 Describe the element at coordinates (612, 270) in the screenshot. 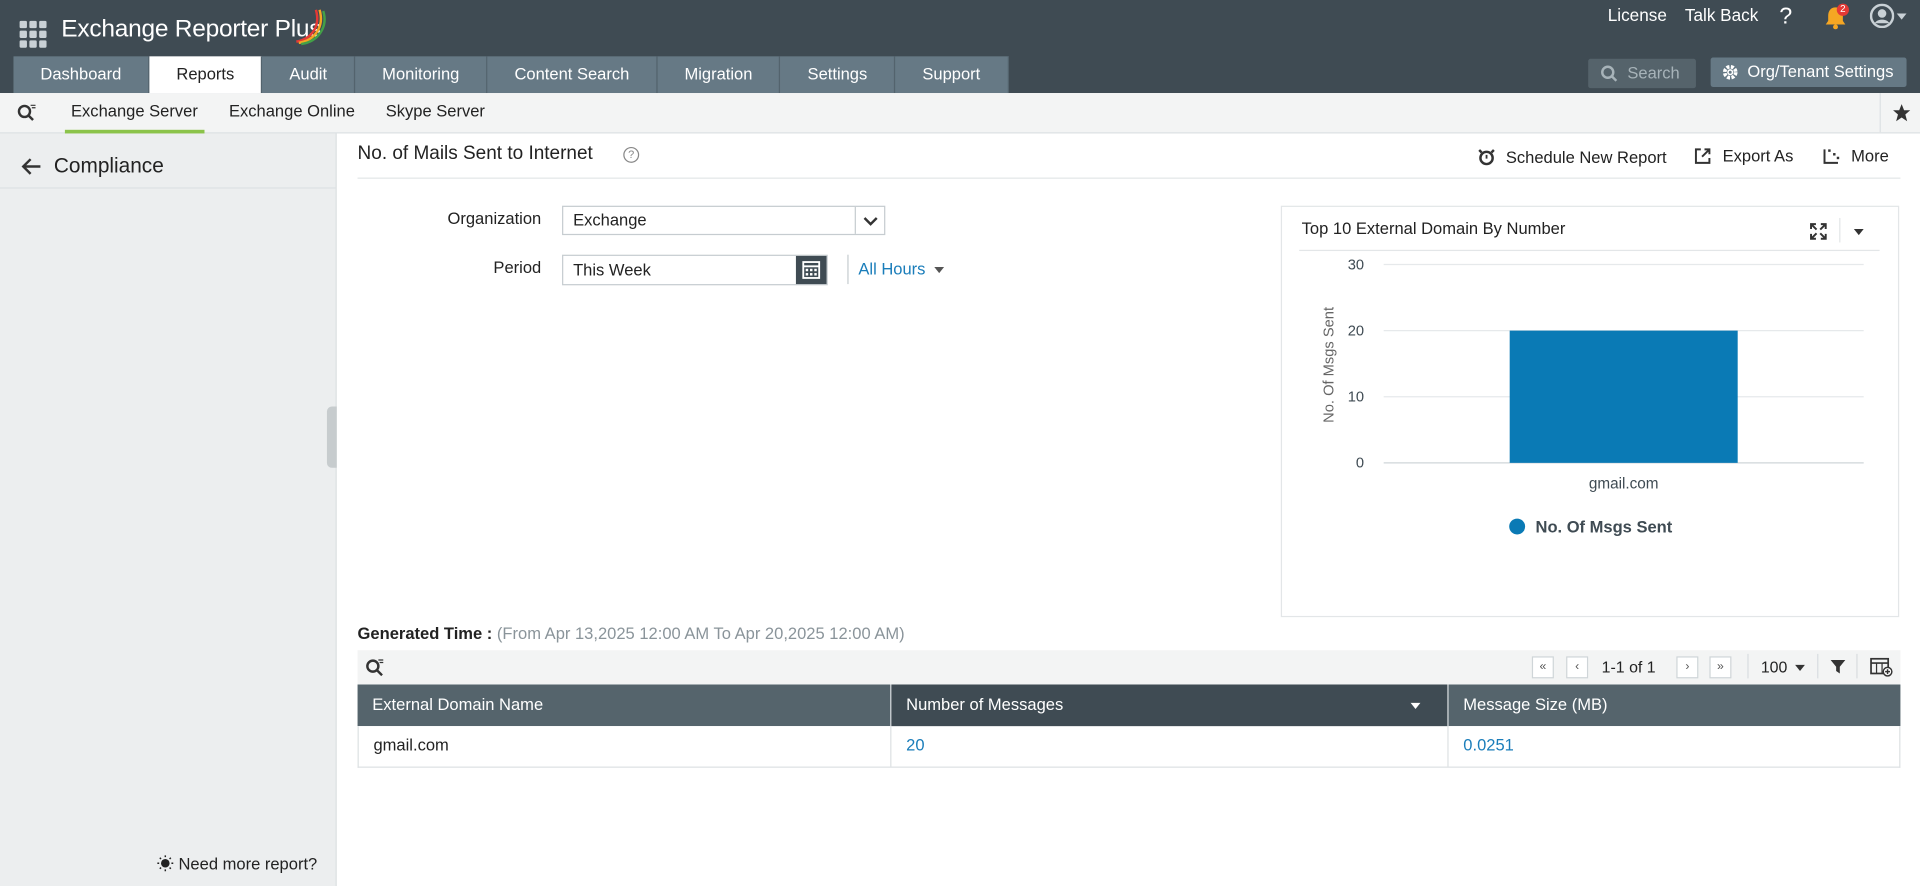

I see `period-value: This Week` at that location.